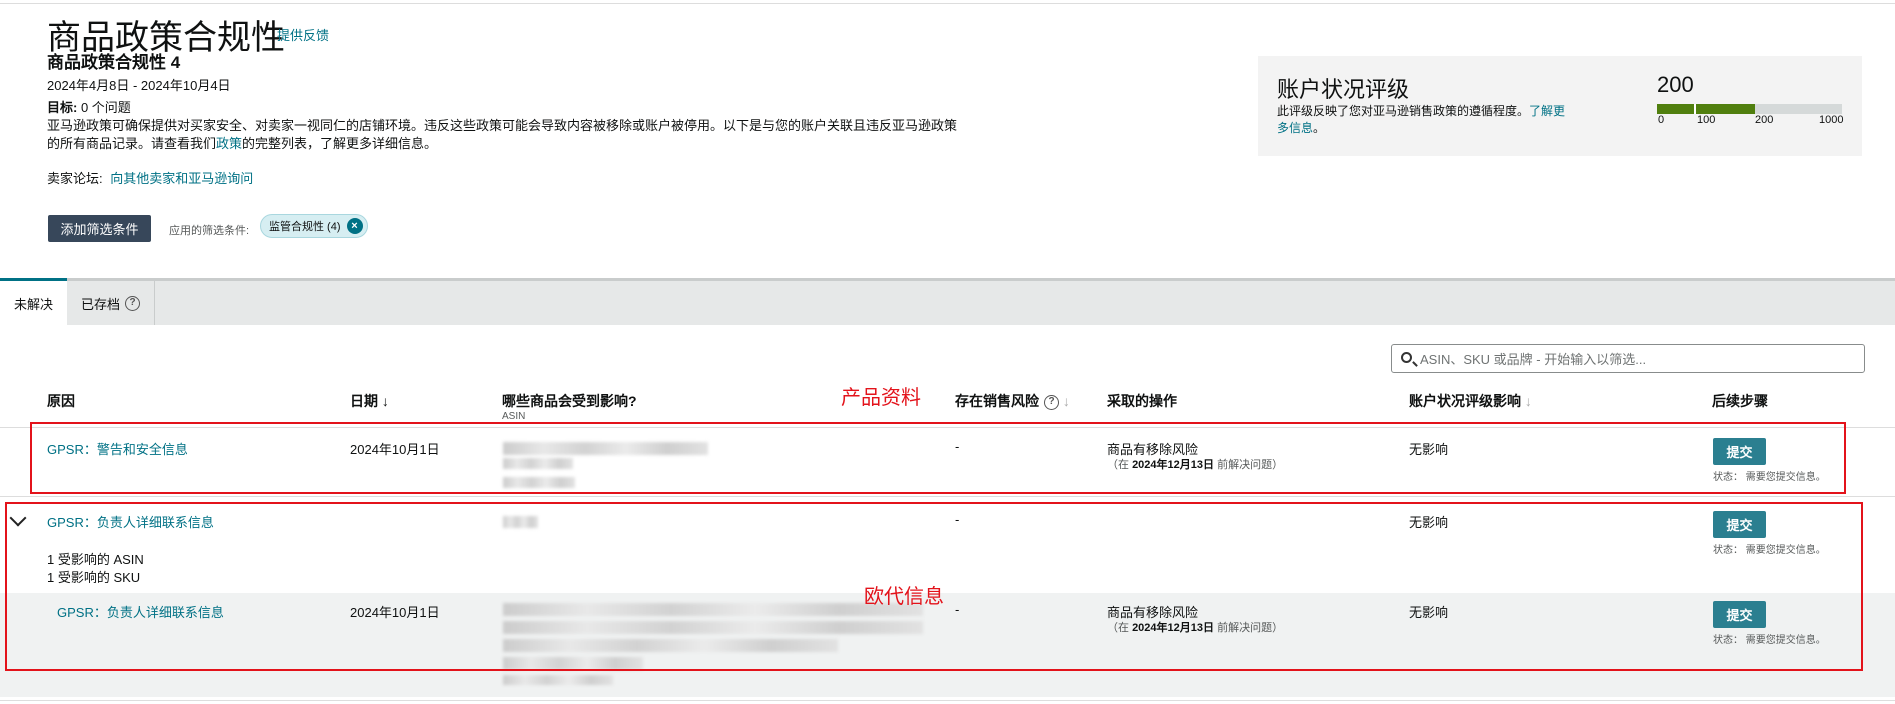 This screenshot has height=704, width=1895. What do you see at coordinates (1427, 120) in the screenshot?
I see `health-description: 此评级反映了您对亚马逊销售政策的遵循程度。了解更多信息。` at bounding box center [1427, 120].